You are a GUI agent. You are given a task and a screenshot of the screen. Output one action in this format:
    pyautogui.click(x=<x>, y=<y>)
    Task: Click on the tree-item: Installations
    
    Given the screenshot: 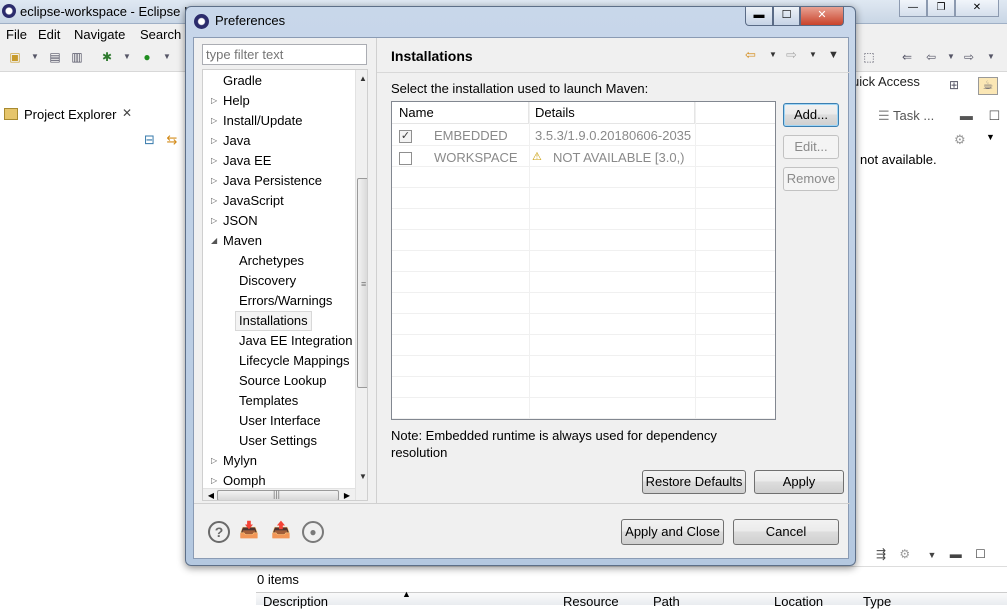 What is the action you would take?
    pyautogui.click(x=273, y=321)
    